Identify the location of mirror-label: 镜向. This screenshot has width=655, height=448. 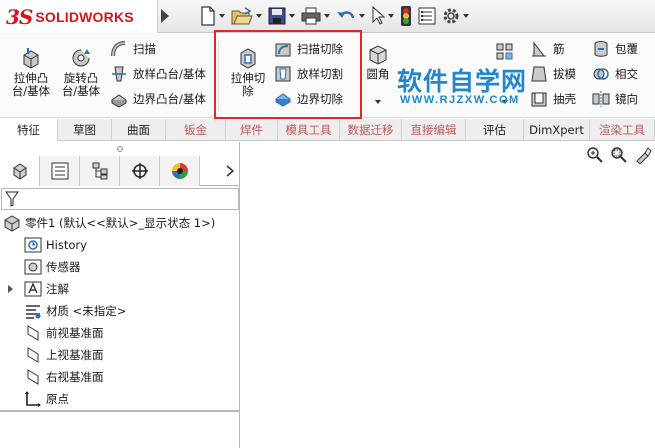
(626, 99).